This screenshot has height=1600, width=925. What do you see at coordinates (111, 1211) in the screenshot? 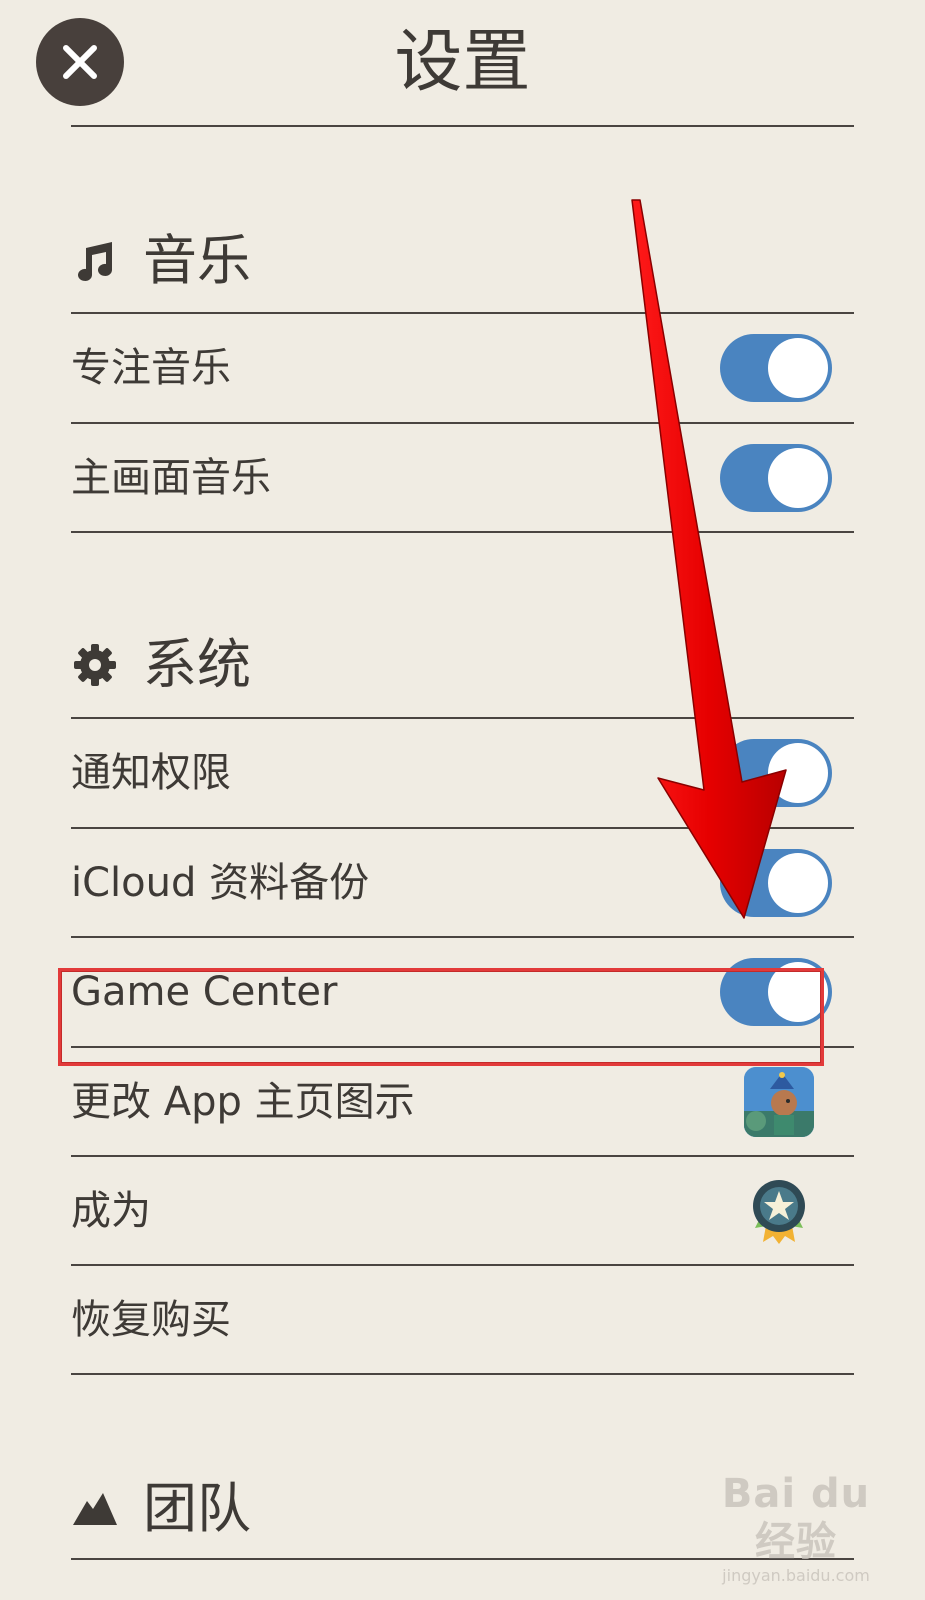
I see `row-label: 成为` at bounding box center [111, 1211].